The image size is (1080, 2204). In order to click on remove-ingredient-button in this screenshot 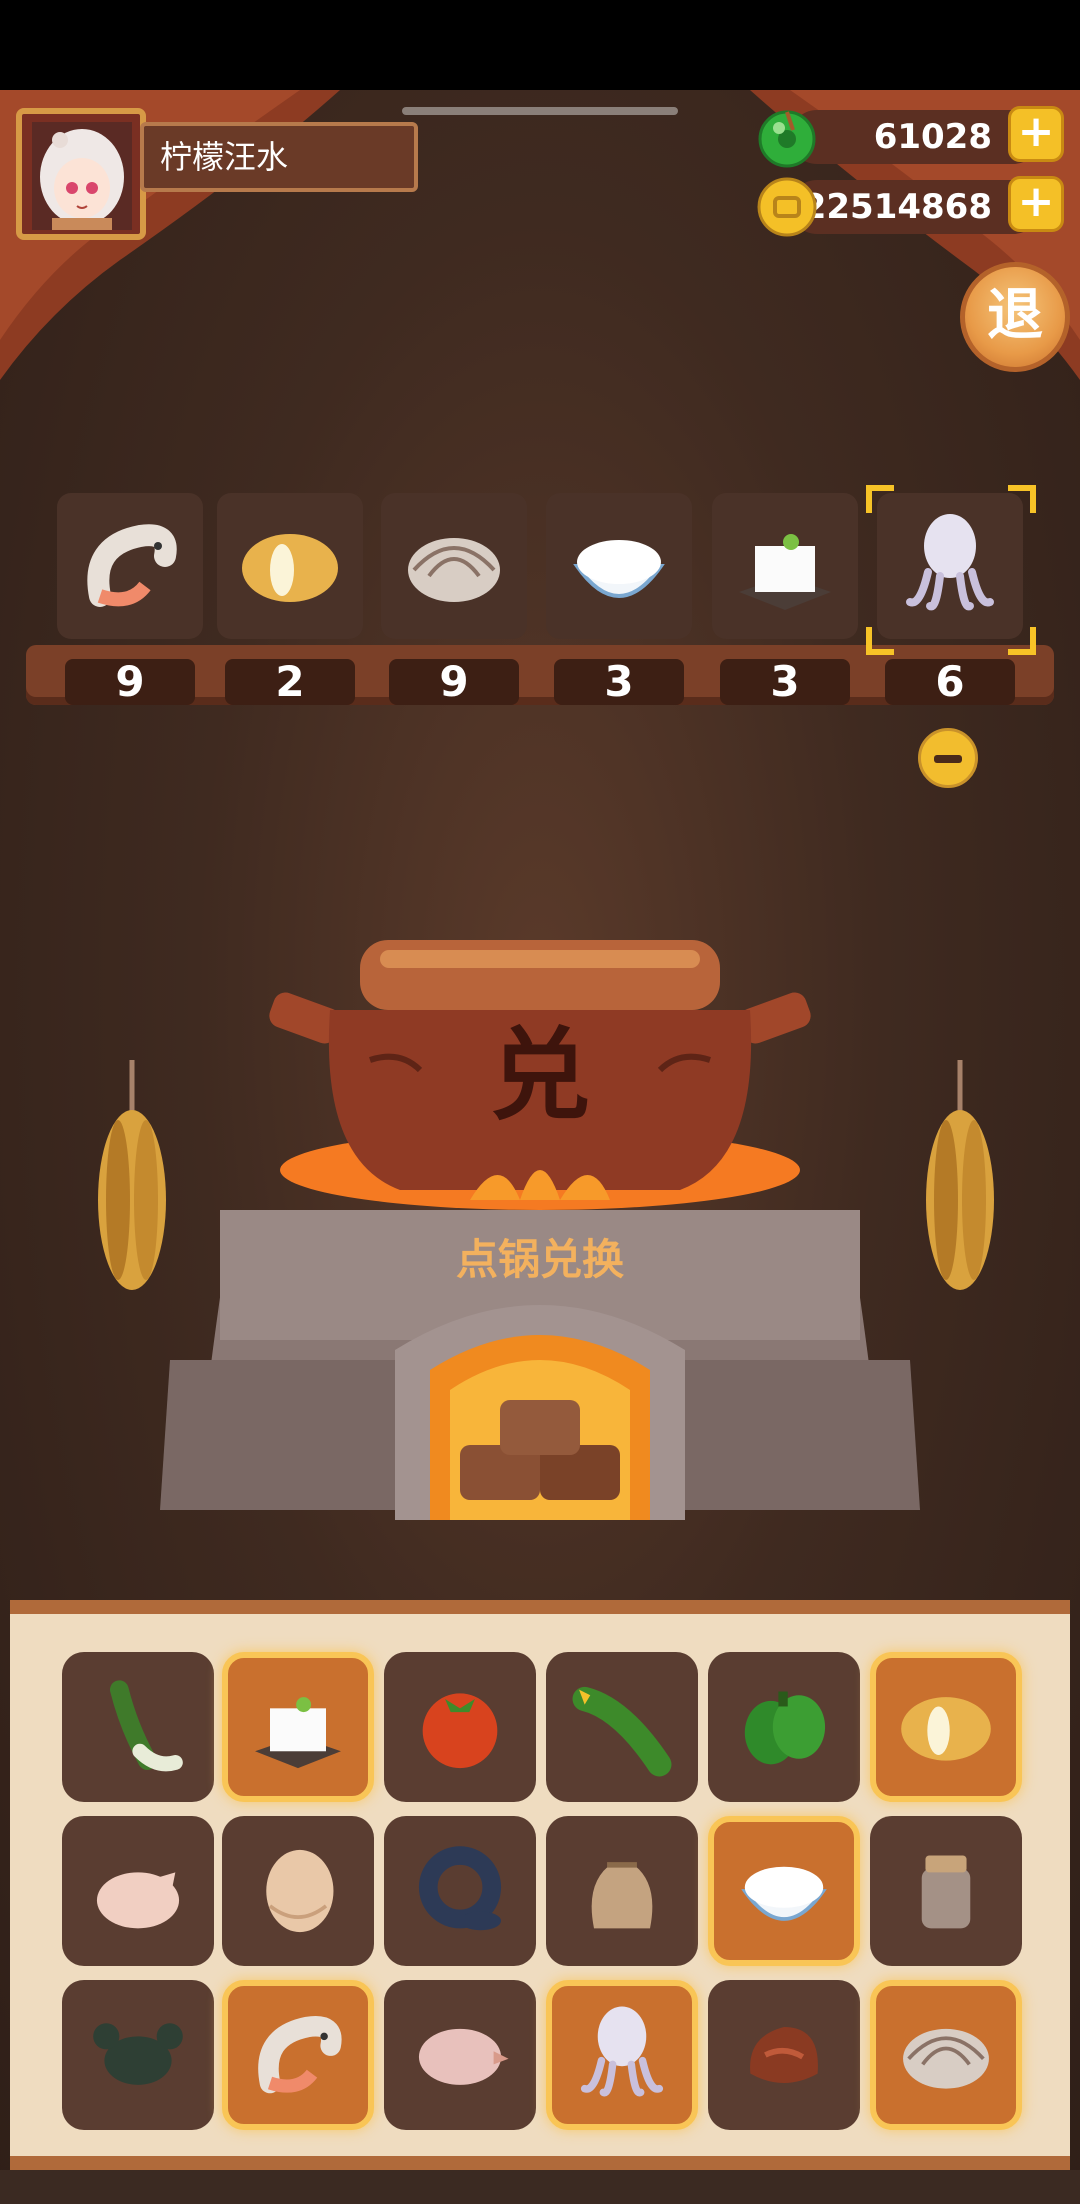, I will do `click(948, 758)`.